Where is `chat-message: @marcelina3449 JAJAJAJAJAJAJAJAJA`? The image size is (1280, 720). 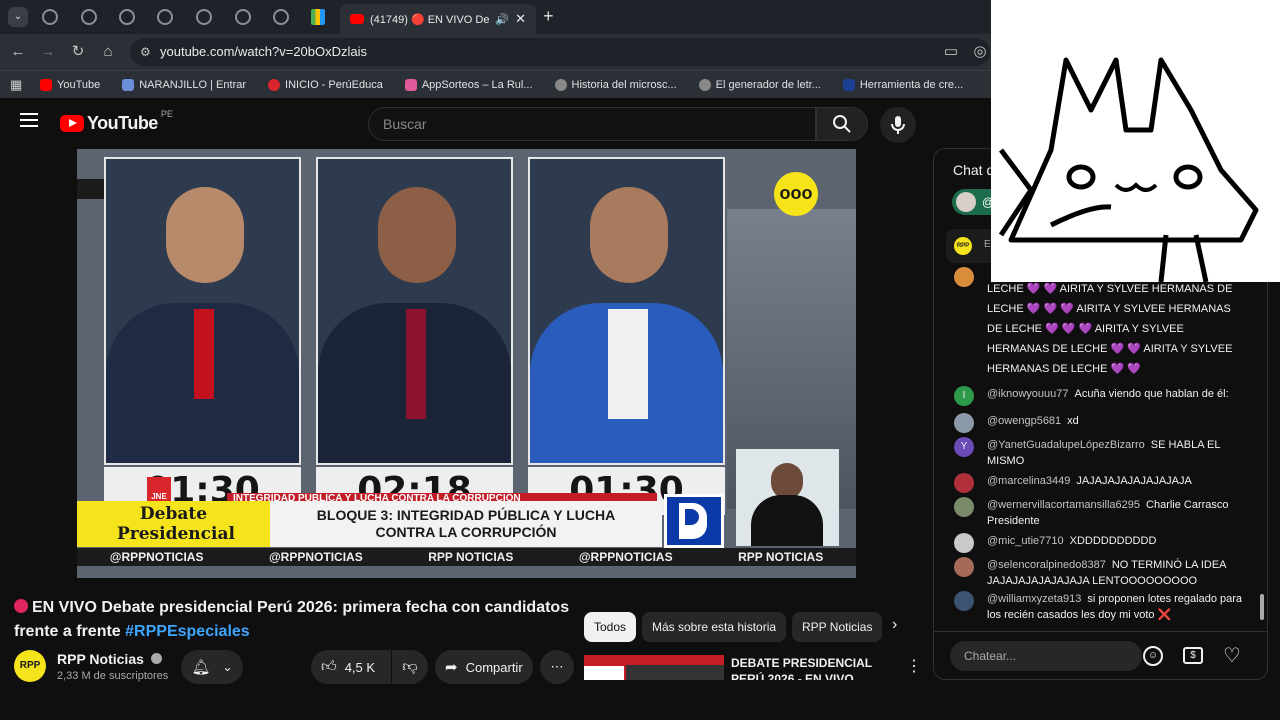 chat-message: @marcelina3449 JAJAJAJAJAJAJAJAJA is located at coordinates (1099, 483).